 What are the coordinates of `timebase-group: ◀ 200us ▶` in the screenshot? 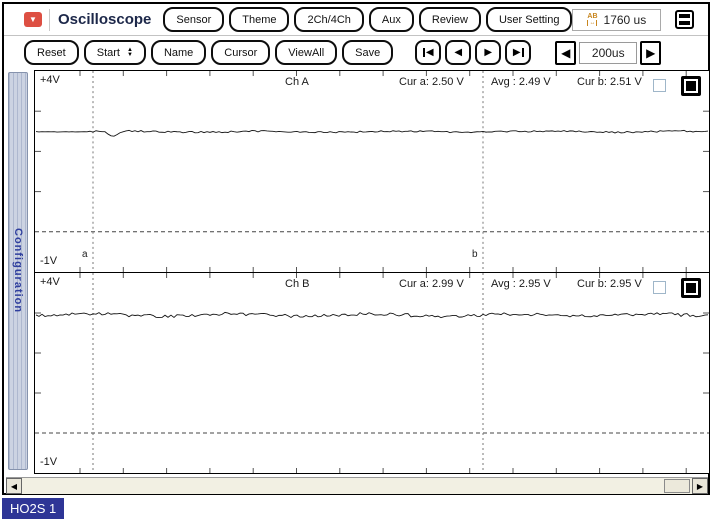 It's located at (608, 52).